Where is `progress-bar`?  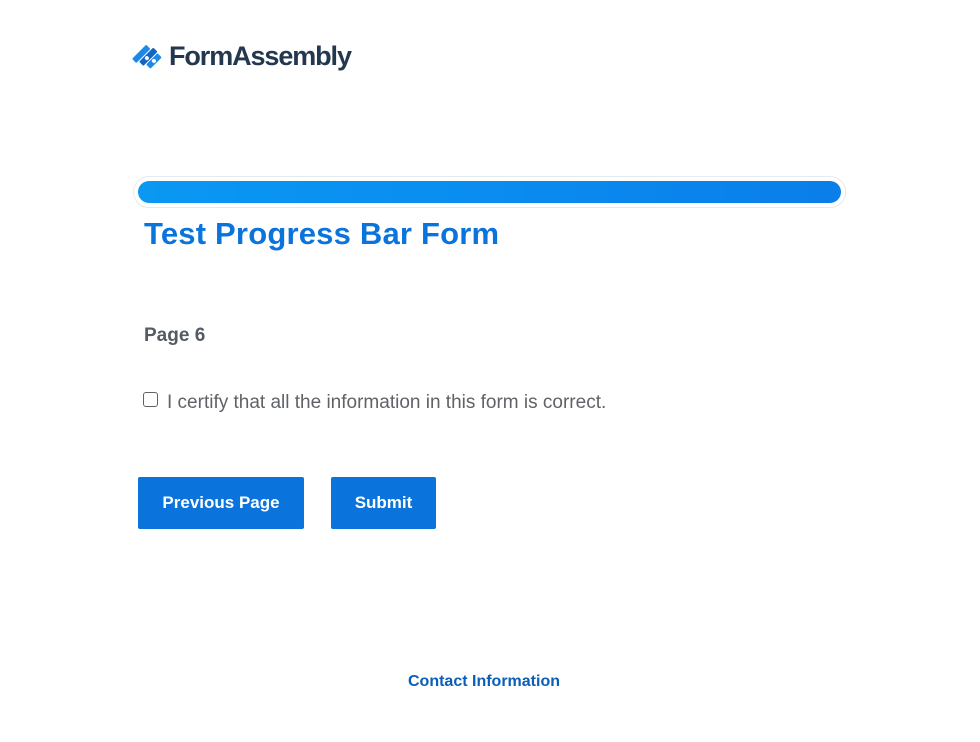
progress-bar is located at coordinates (489, 192).